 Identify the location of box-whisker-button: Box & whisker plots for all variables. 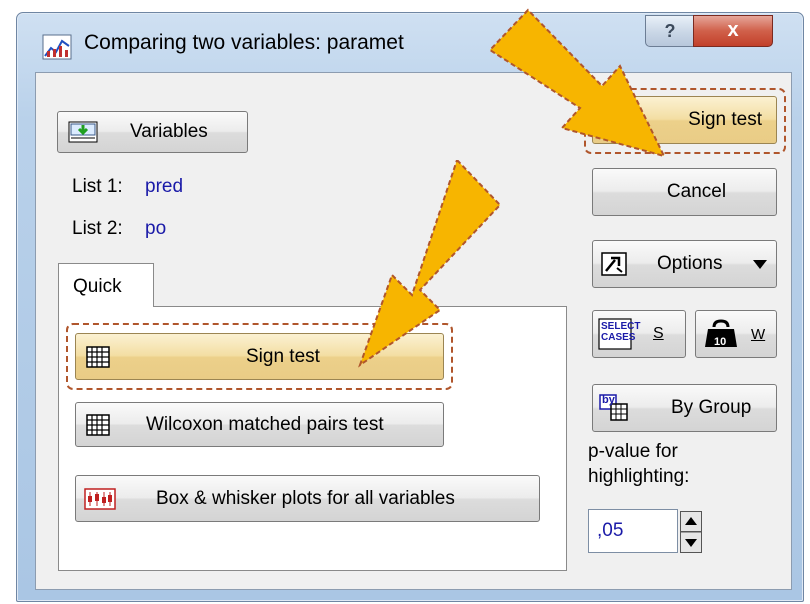
(307, 498).